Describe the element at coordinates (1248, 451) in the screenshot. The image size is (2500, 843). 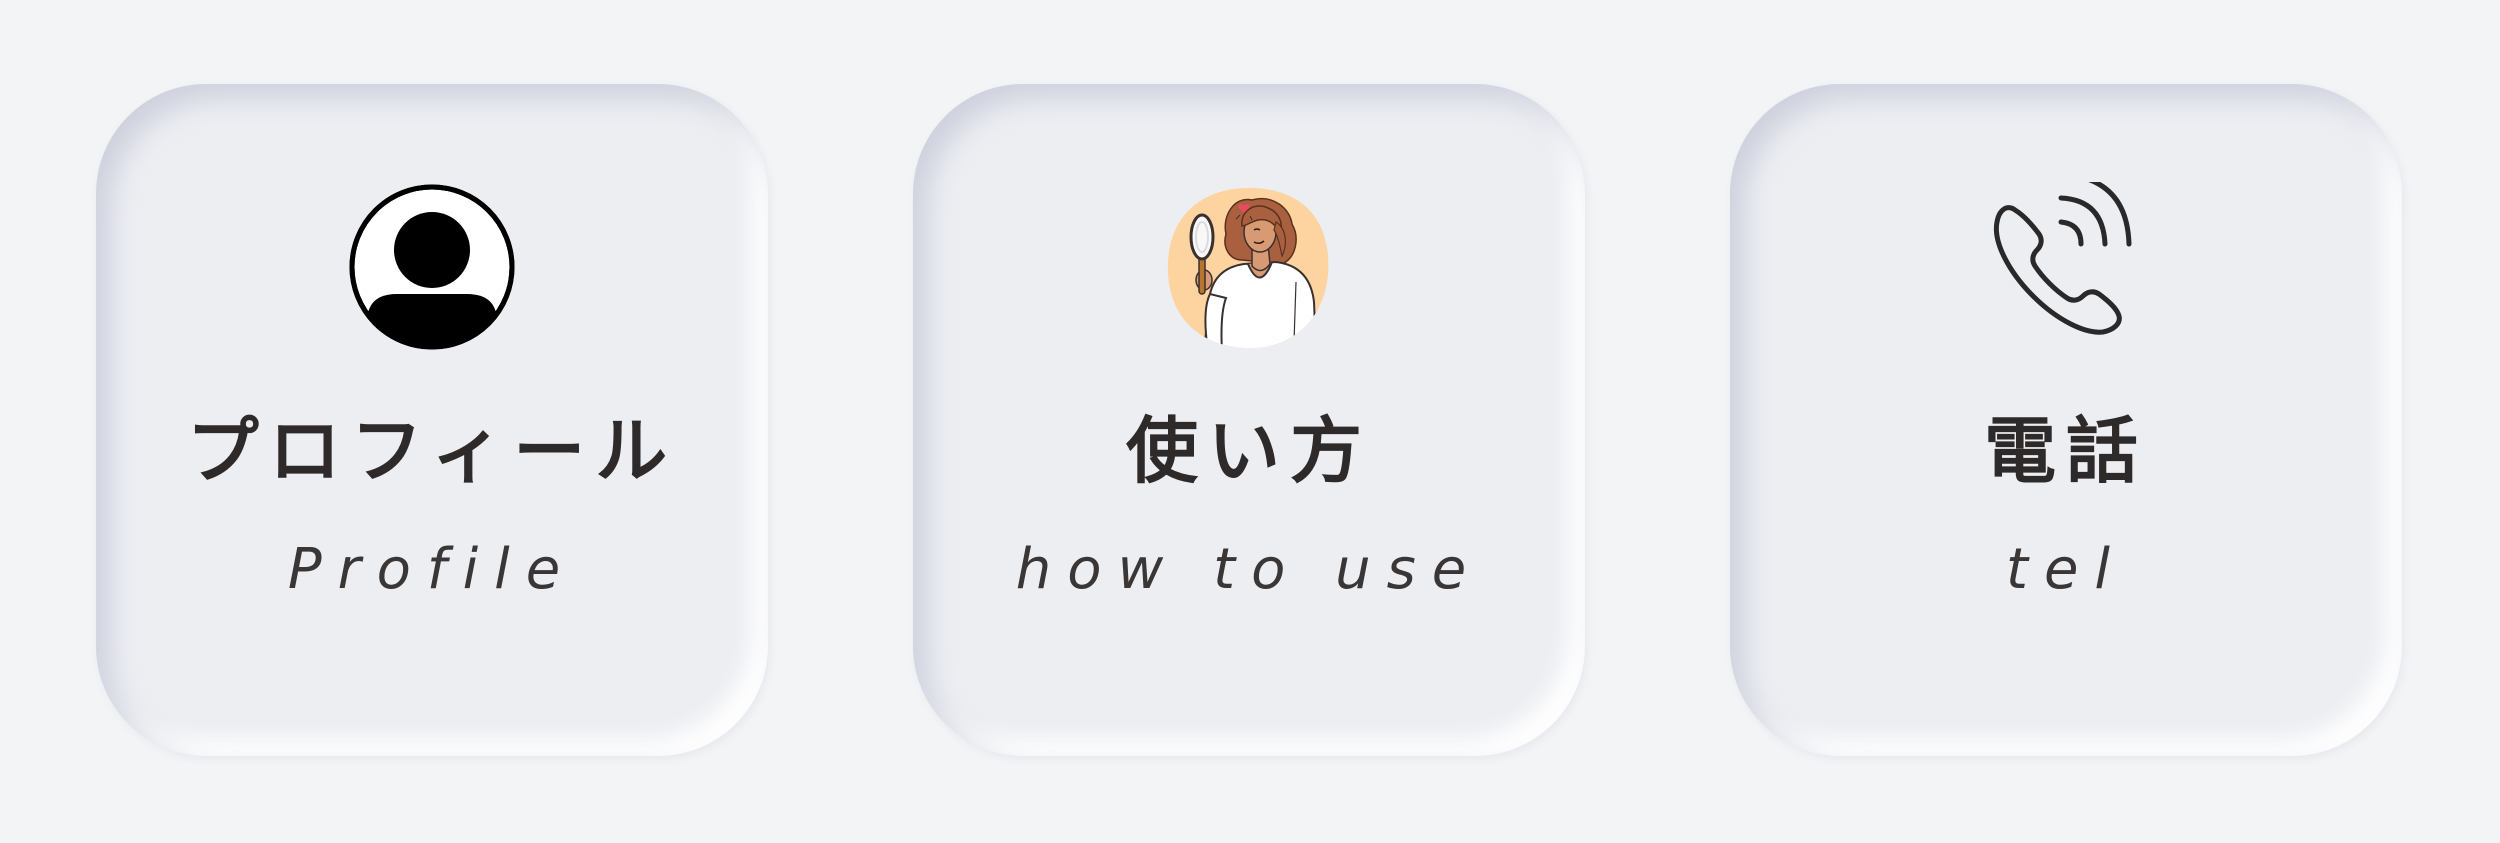
I see `how-to-use-title-ja: 使い方` at that location.